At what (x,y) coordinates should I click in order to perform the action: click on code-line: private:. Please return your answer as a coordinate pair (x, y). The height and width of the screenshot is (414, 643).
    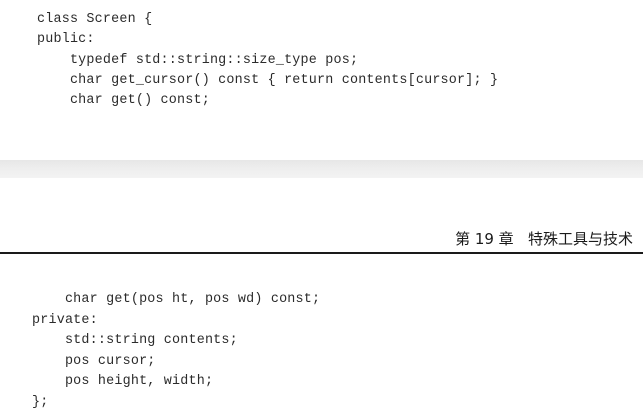
    Looking at the image, I should click on (65, 320).